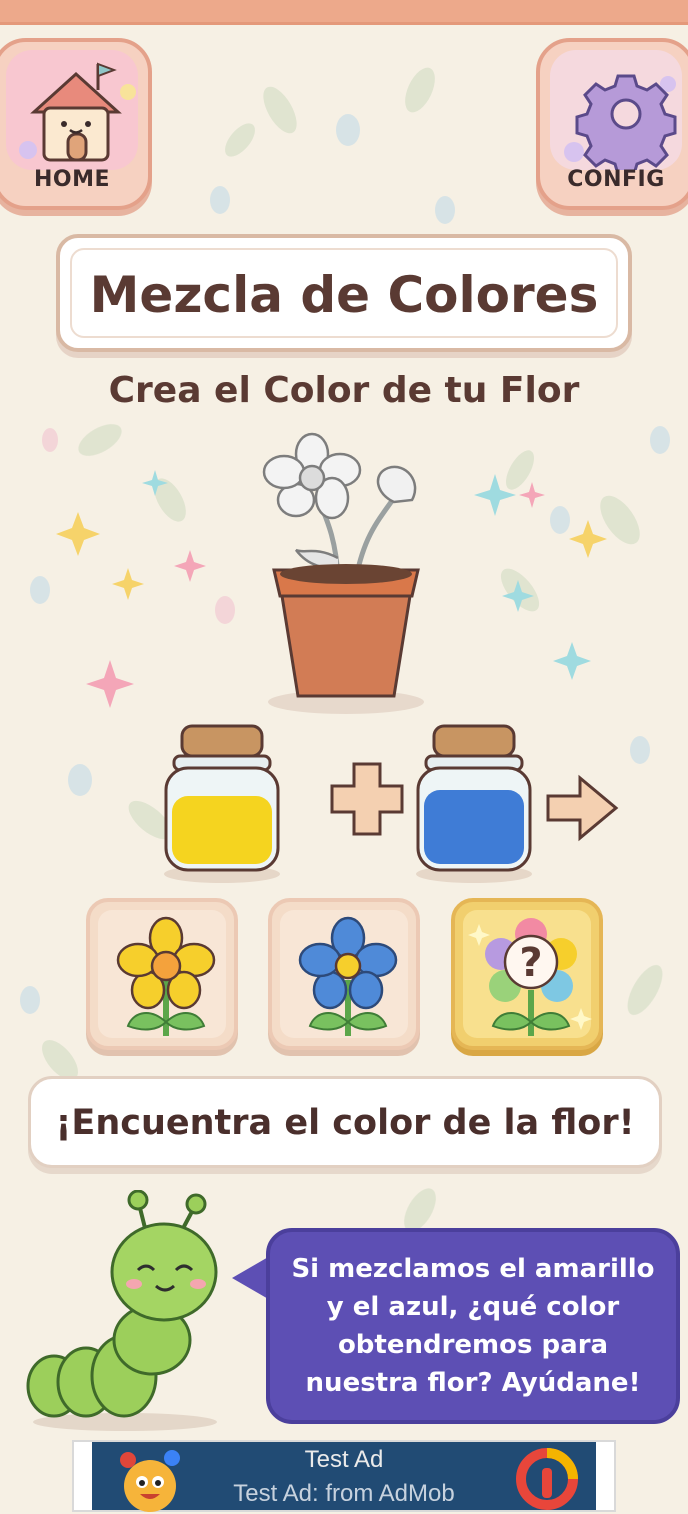  What do you see at coordinates (343, 573) in the screenshot?
I see `flower-pot-illustration` at bounding box center [343, 573].